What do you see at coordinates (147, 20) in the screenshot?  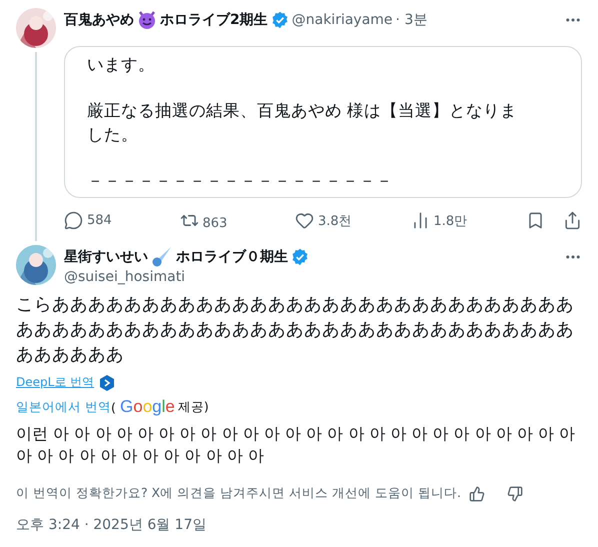 I see `devil-face-icon` at bounding box center [147, 20].